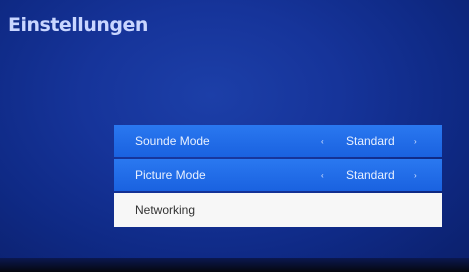 This screenshot has height=272, width=469. Describe the element at coordinates (172, 141) in the screenshot. I see `menu-item-label: Sounde Mode` at that location.